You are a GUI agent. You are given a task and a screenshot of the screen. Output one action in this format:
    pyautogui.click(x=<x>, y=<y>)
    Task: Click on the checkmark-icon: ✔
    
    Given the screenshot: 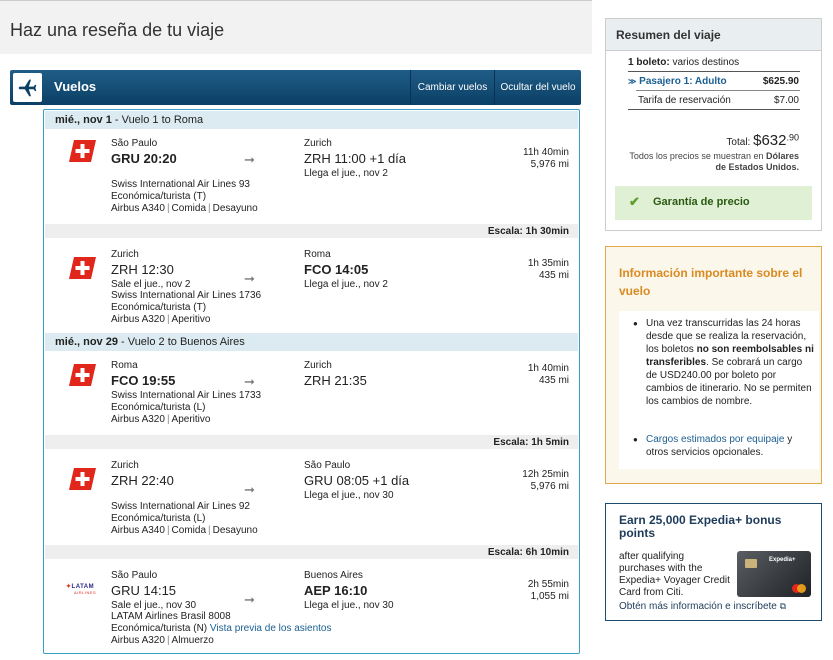 What is the action you would take?
    pyautogui.click(x=634, y=201)
    